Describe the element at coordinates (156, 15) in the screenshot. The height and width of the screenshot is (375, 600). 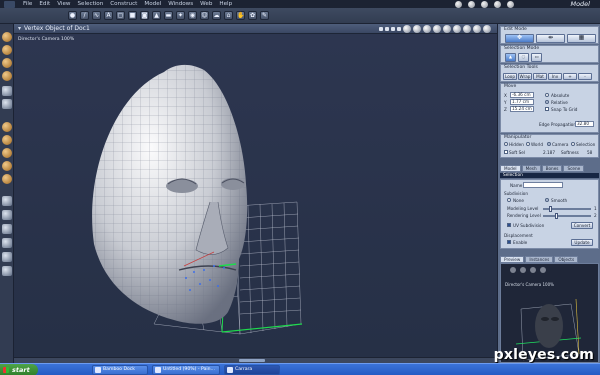
I see `cone-tool-icon: ▲` at that location.